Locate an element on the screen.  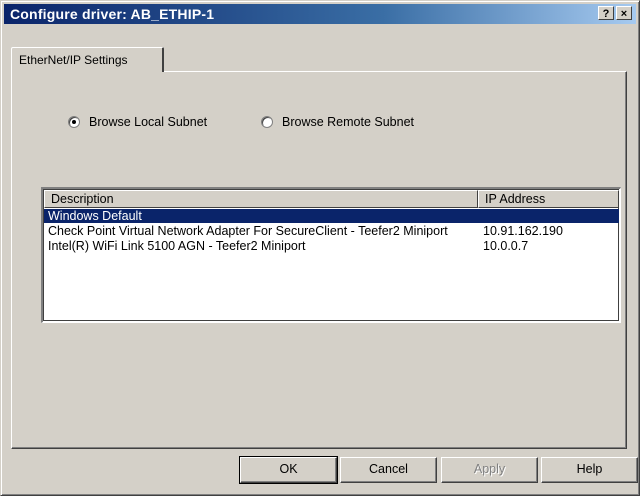
help-title-button: ? is located at coordinates (606, 13).